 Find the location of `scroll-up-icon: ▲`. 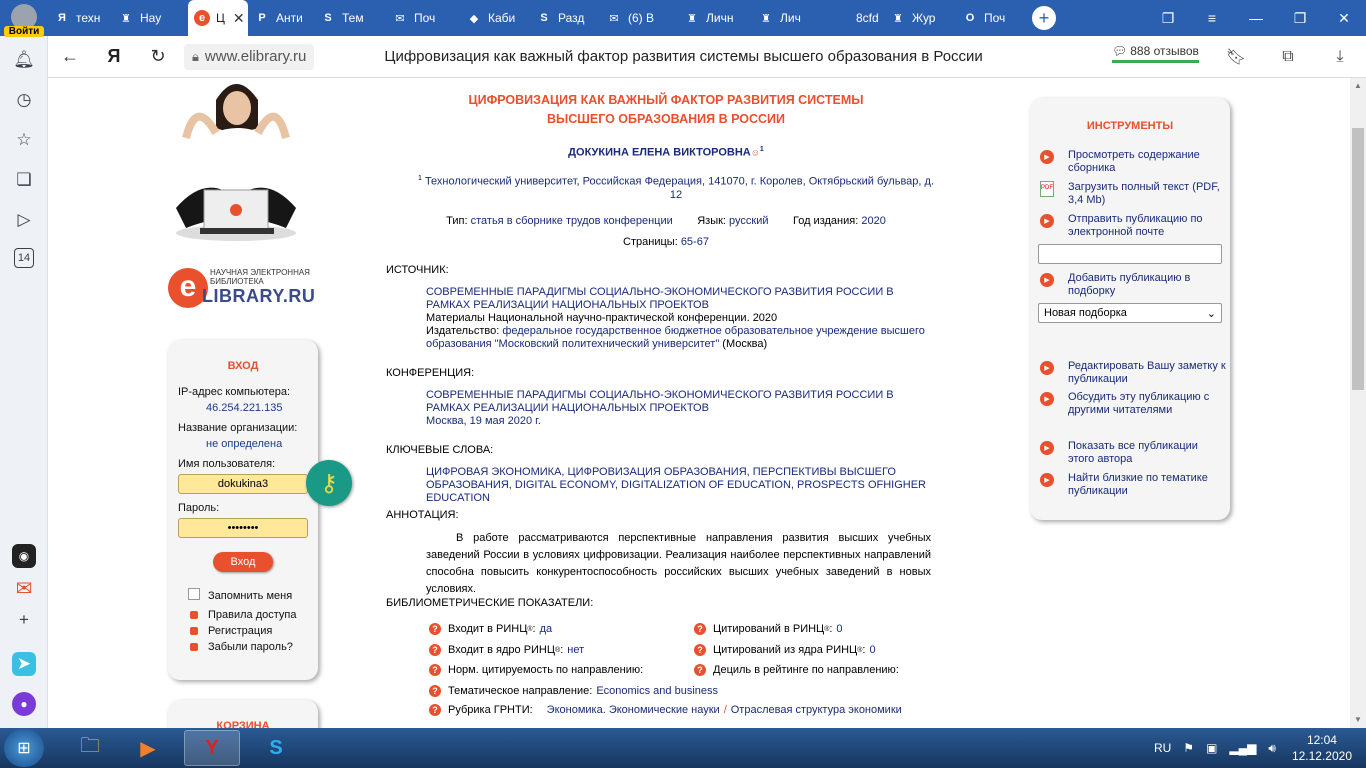

scroll-up-icon: ▲ is located at coordinates (1358, 86).